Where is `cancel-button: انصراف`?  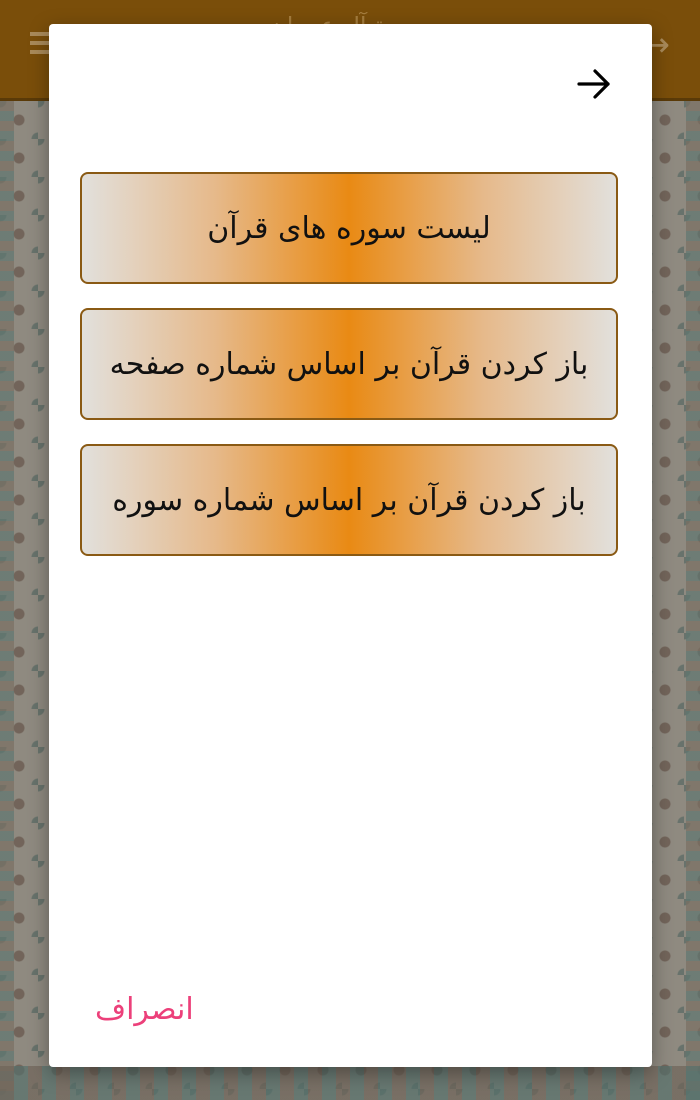
cancel-button: انصراف is located at coordinates (144, 1009).